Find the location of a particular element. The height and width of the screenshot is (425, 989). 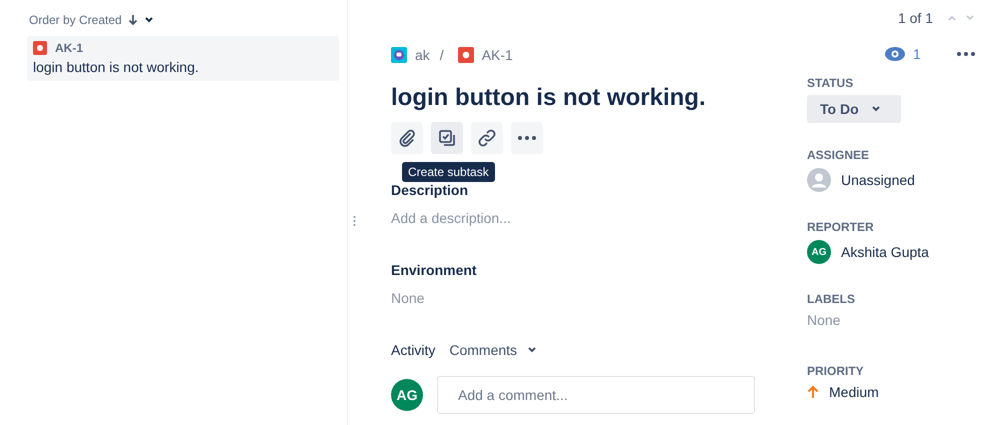

user-name: Akshita Gupta is located at coordinates (885, 252).